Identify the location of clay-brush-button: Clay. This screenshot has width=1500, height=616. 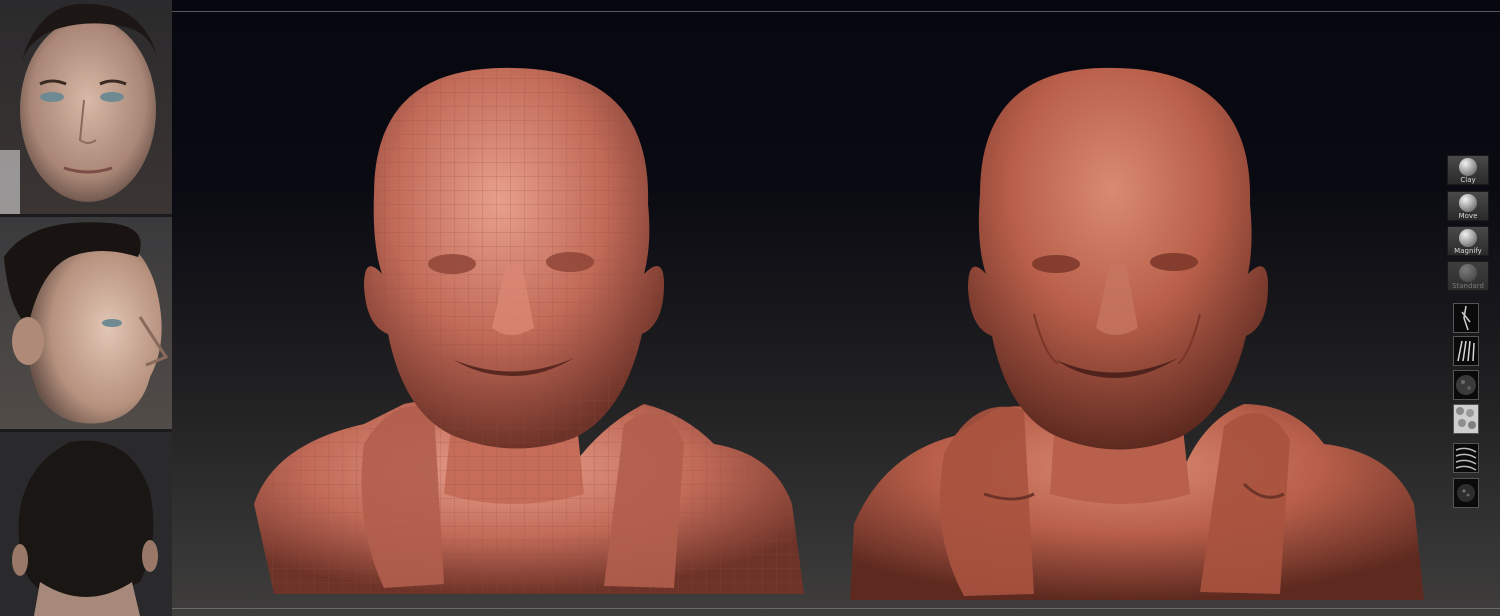
(1468, 170).